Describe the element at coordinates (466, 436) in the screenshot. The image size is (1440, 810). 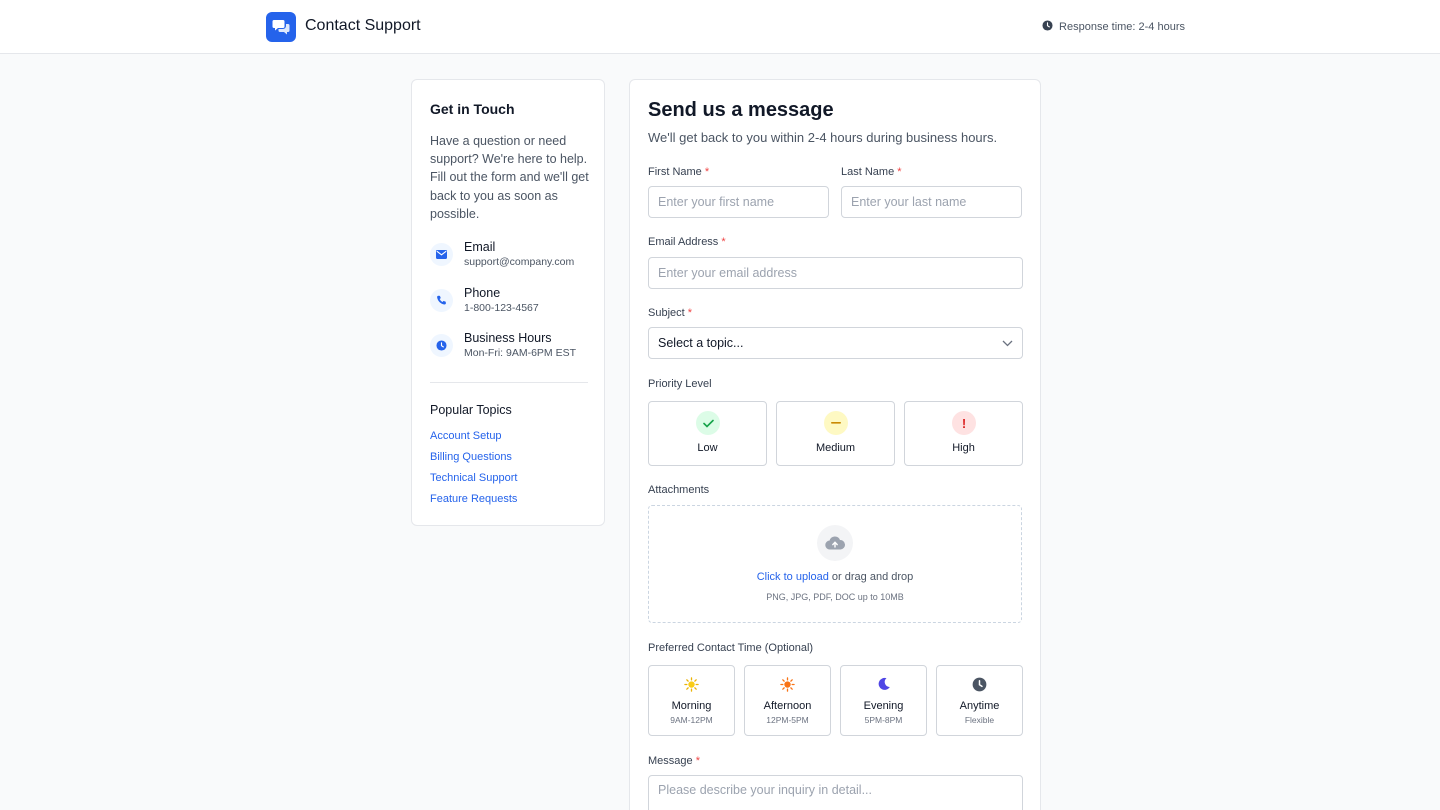
I see `topic-link-account-setup: Account Setup` at that location.